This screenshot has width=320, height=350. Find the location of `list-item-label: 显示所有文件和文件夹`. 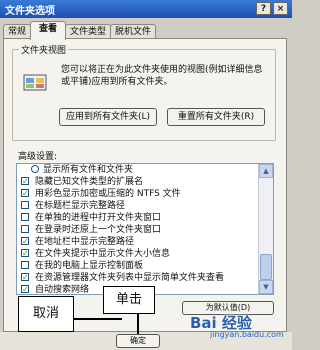

list-item-label: 显示所有文件和文件夹 is located at coordinates (88, 170).